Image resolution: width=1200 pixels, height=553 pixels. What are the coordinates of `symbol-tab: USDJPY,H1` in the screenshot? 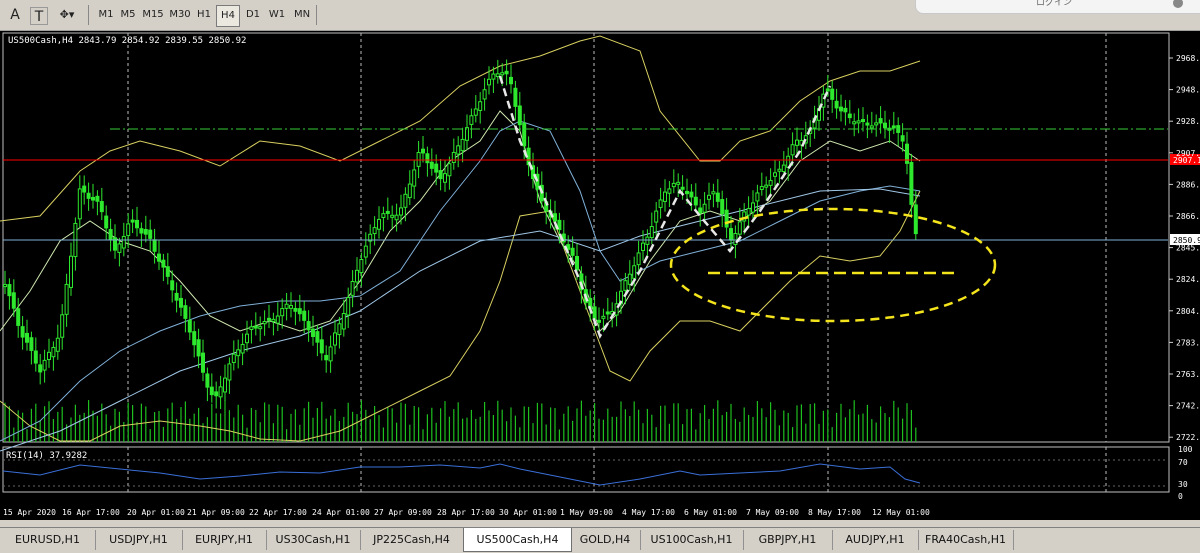 It's located at (139, 540).